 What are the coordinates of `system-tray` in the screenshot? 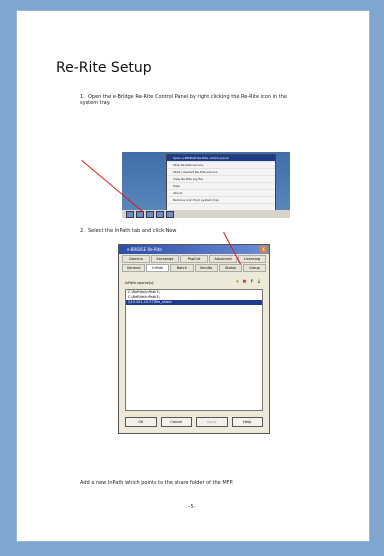 It's located at (206, 214).